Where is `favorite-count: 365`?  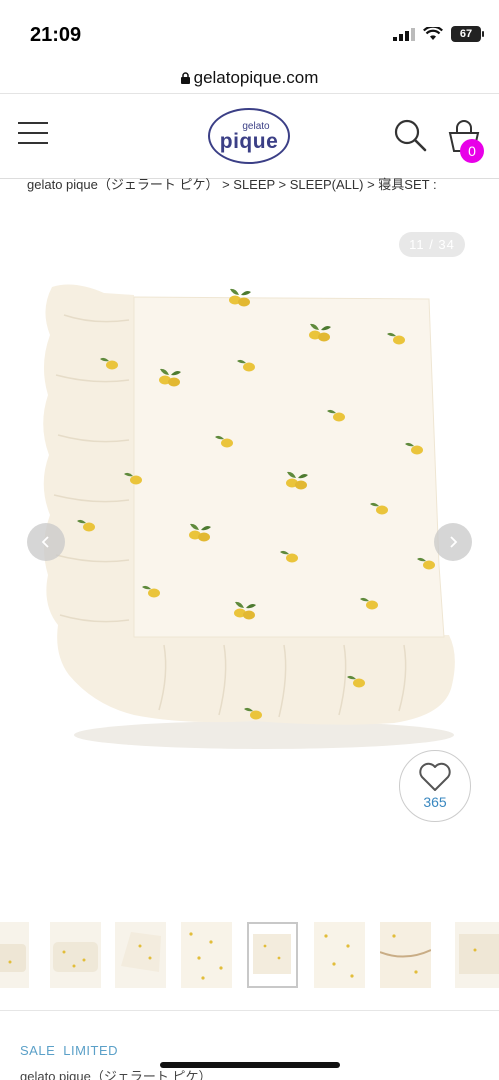
favorite-count: 365 is located at coordinates (435, 802).